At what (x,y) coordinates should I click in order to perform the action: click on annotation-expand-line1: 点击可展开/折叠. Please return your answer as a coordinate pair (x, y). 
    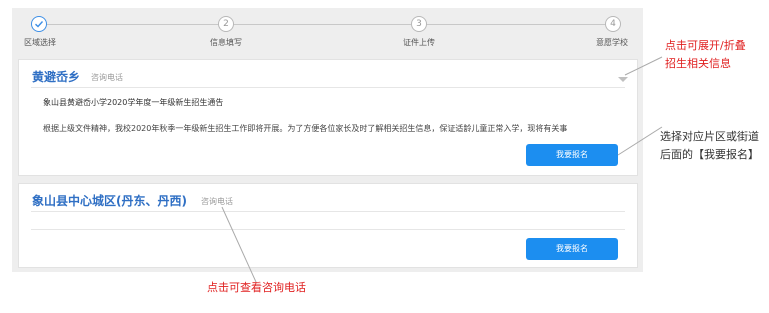
    Looking at the image, I should click on (705, 45).